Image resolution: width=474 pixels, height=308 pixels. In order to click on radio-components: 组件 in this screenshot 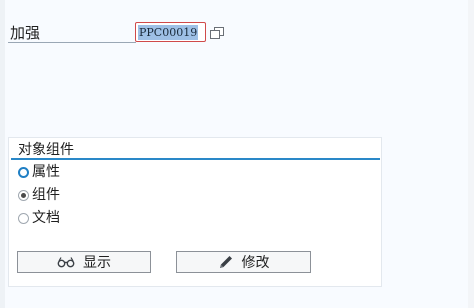, I will do `click(39, 195)`.